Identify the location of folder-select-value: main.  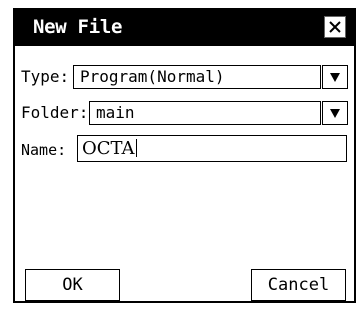
(115, 112).